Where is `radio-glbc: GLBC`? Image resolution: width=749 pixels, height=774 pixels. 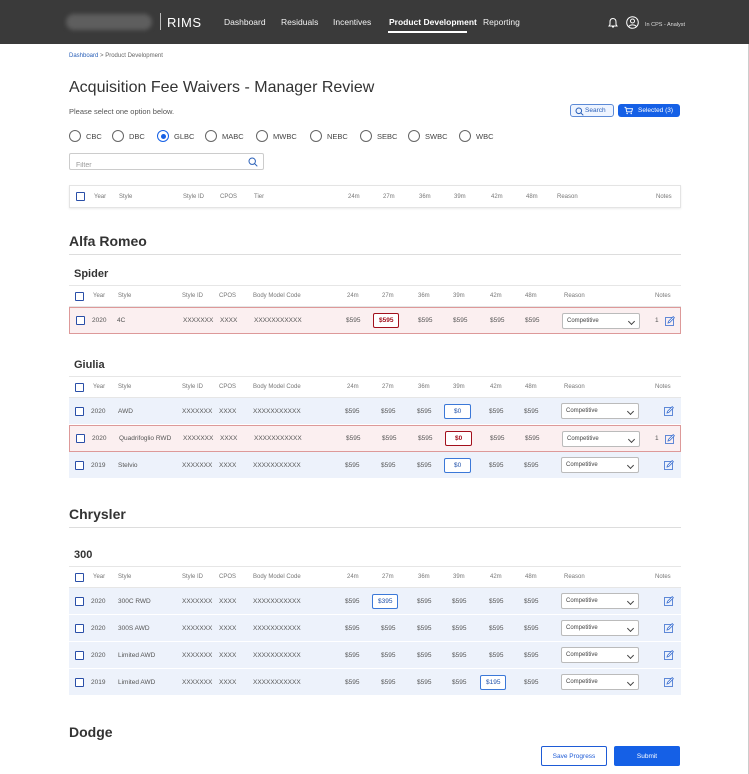
radio-glbc: GLBC is located at coordinates (175, 136).